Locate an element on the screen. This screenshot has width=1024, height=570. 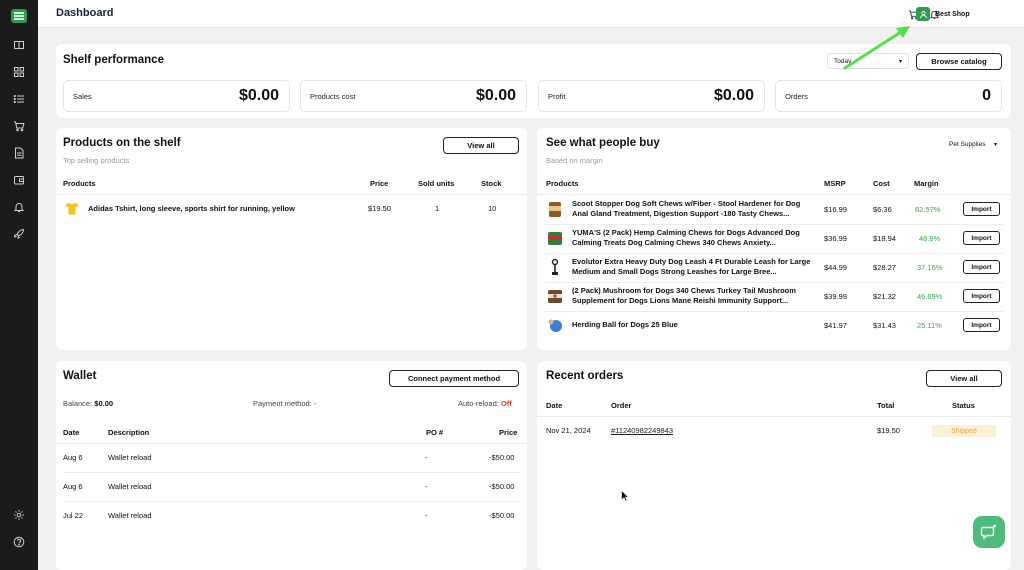
wallet-description: Wallet reload is located at coordinates (130, 457).